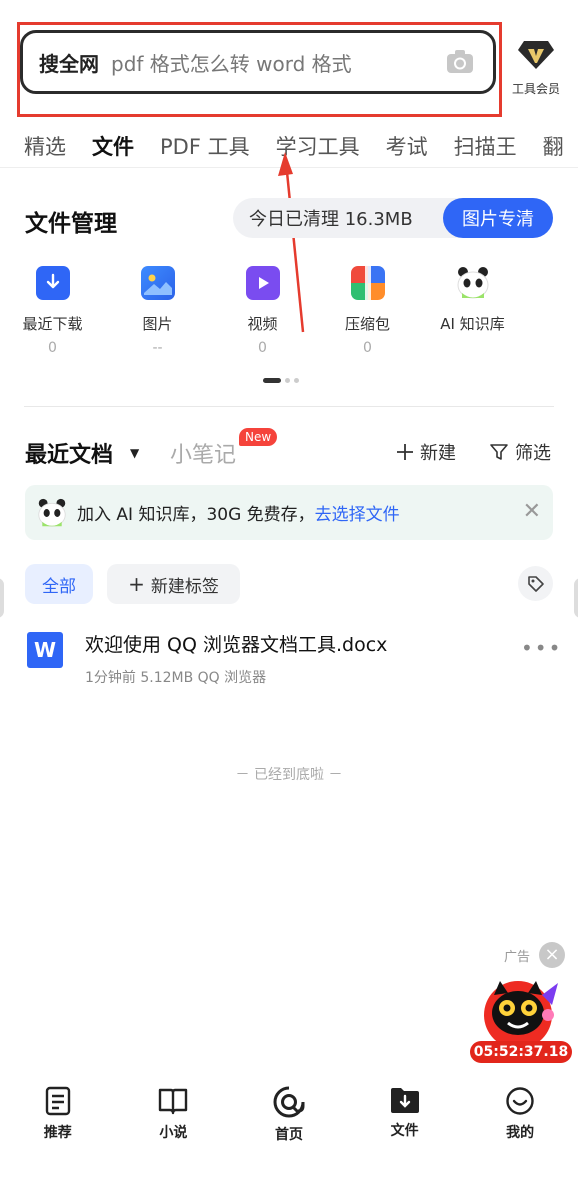 The image size is (578, 1193). I want to click on banner-text: 加入 AI 知识库，30G 免费存，, so click(196, 515).